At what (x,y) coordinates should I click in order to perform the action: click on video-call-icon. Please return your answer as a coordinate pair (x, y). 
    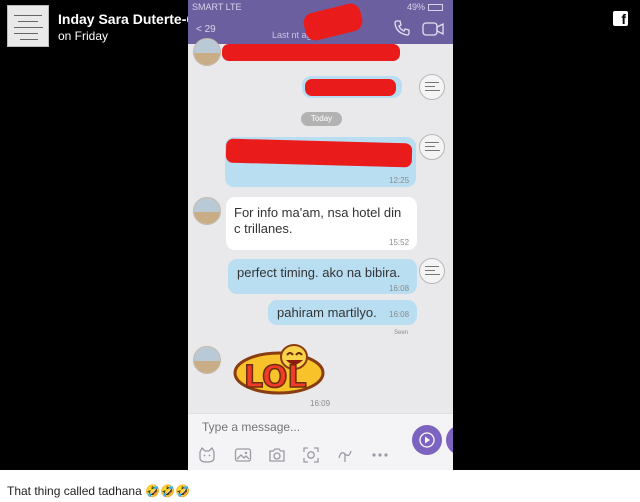
    Looking at the image, I should click on (433, 29).